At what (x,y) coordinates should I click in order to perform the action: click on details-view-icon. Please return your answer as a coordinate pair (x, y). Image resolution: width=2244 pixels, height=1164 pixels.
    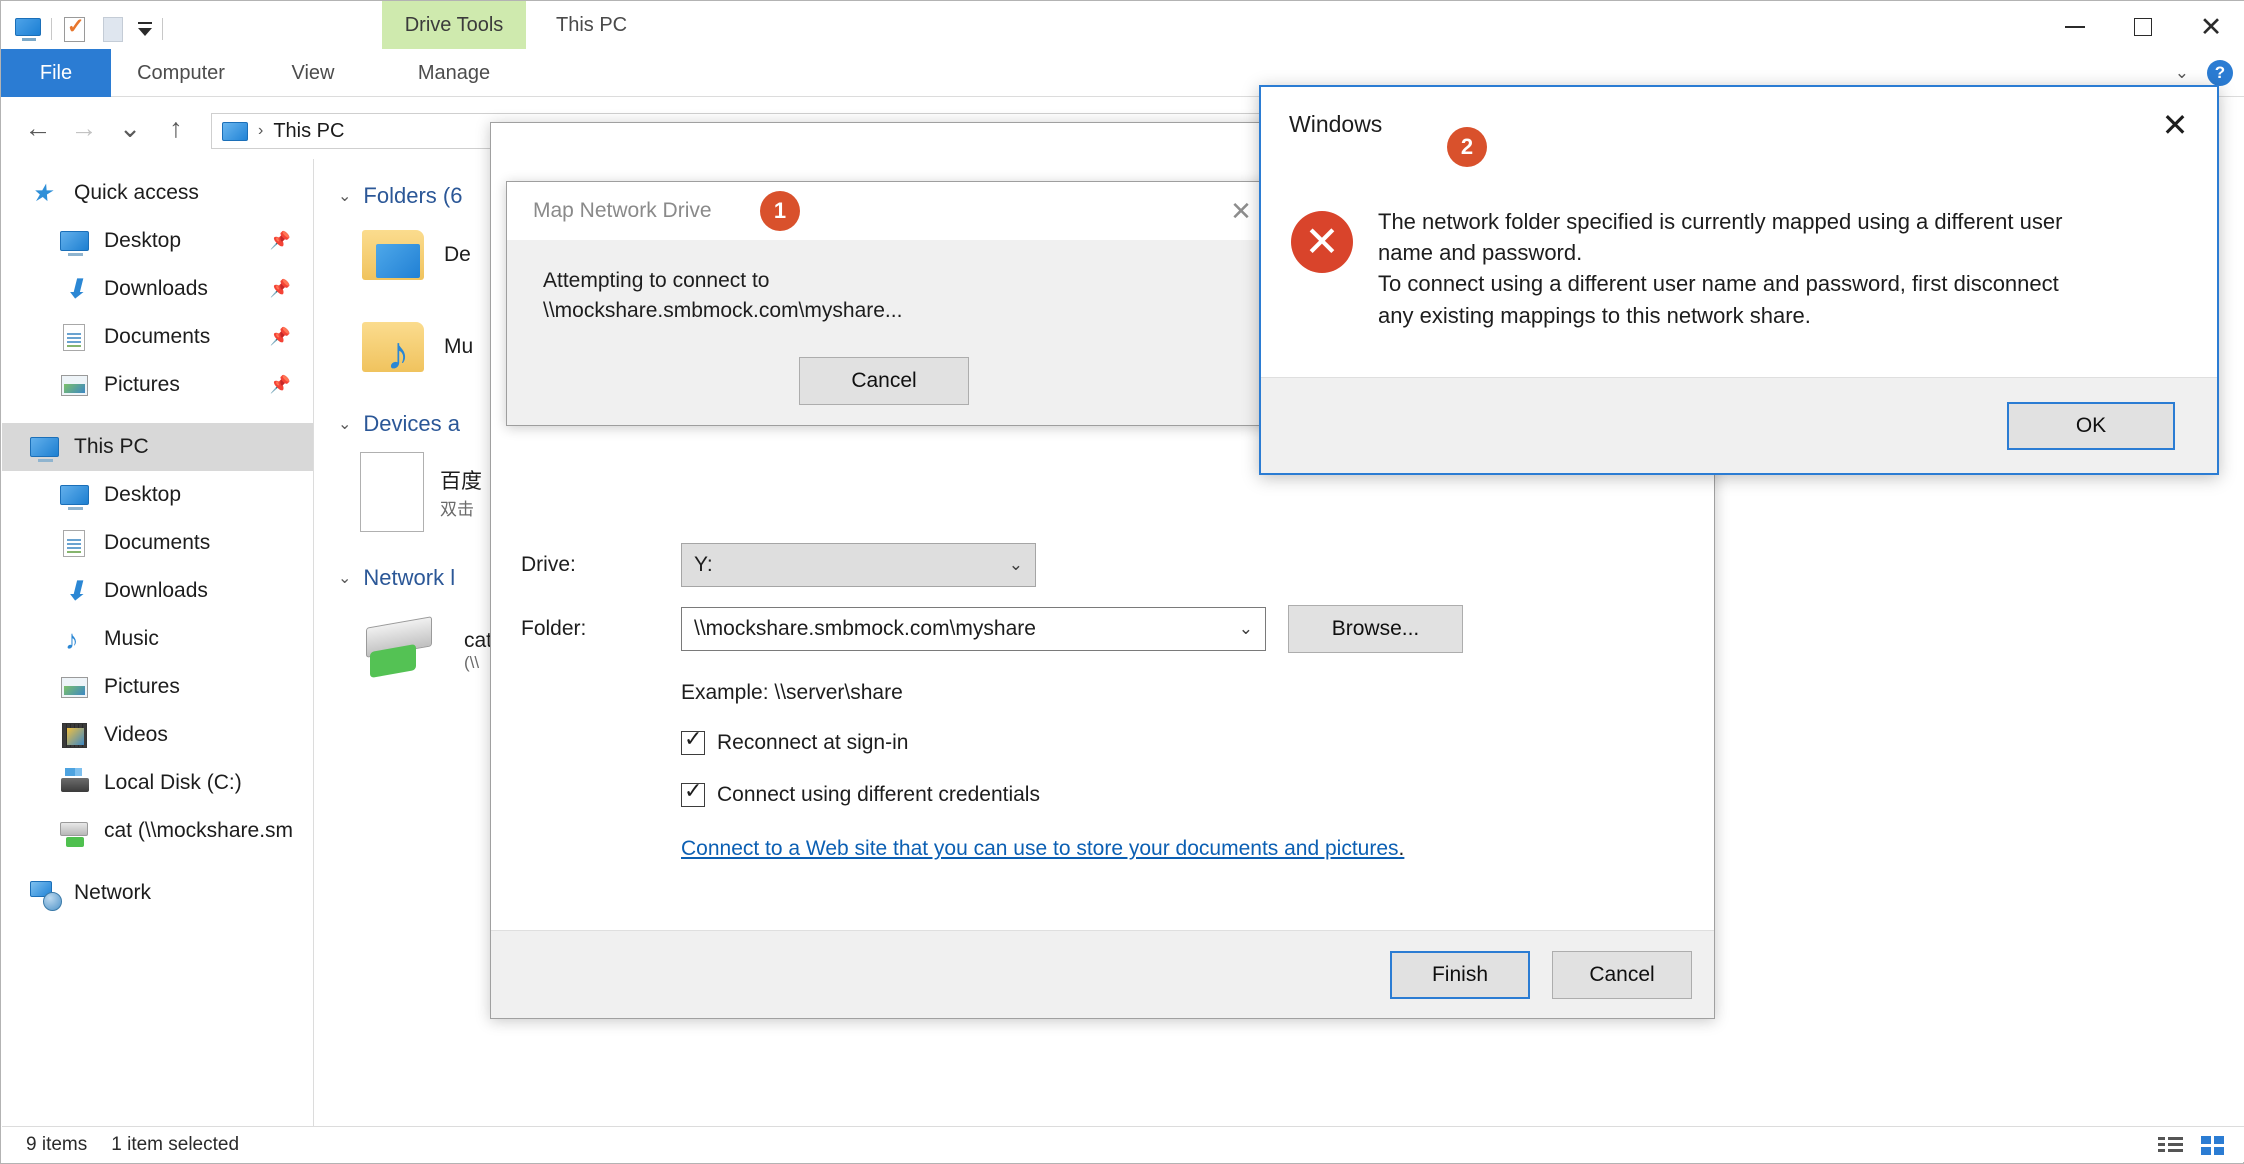
    Looking at the image, I should click on (2171, 1145).